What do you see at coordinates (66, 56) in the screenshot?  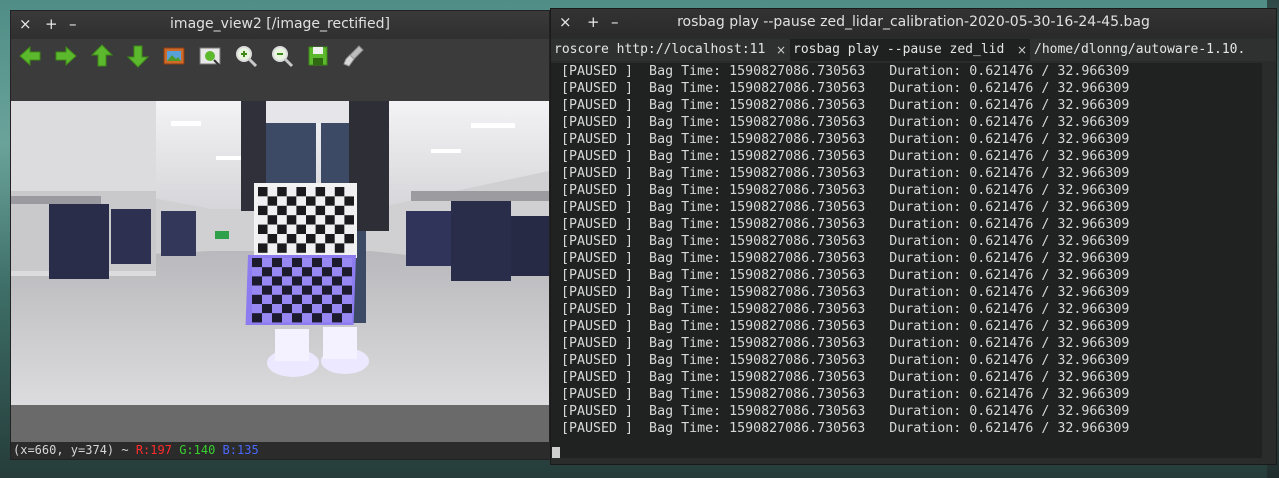 I see `right-arrow-icon` at bounding box center [66, 56].